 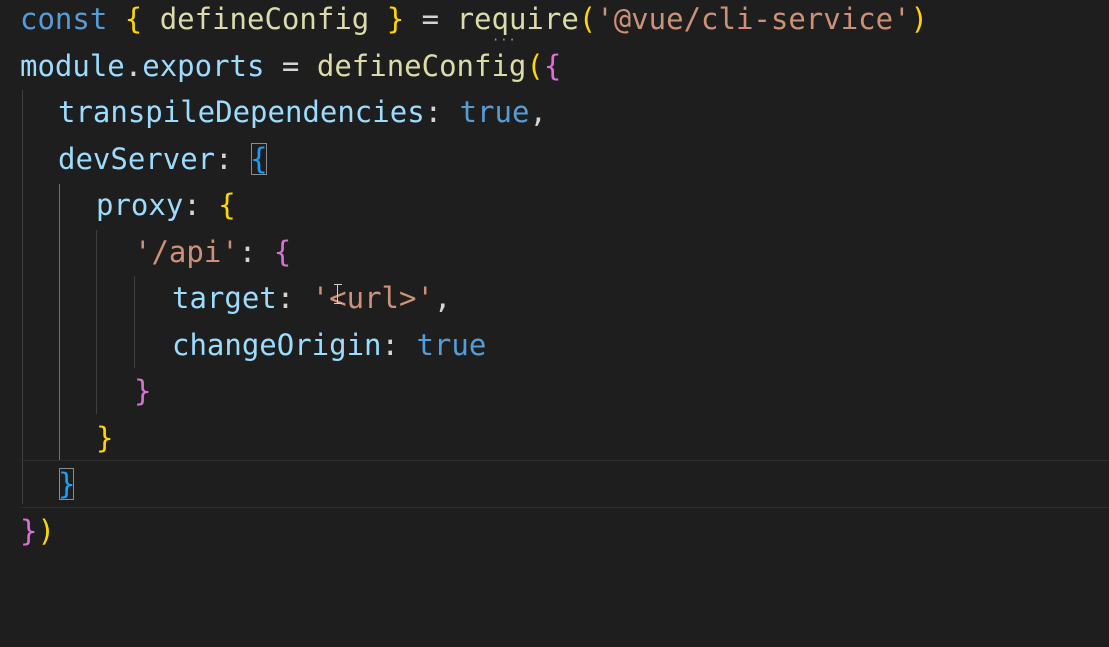 What do you see at coordinates (277, 344) in the screenshot?
I see `token-key-change-origin: changeOrigin` at bounding box center [277, 344].